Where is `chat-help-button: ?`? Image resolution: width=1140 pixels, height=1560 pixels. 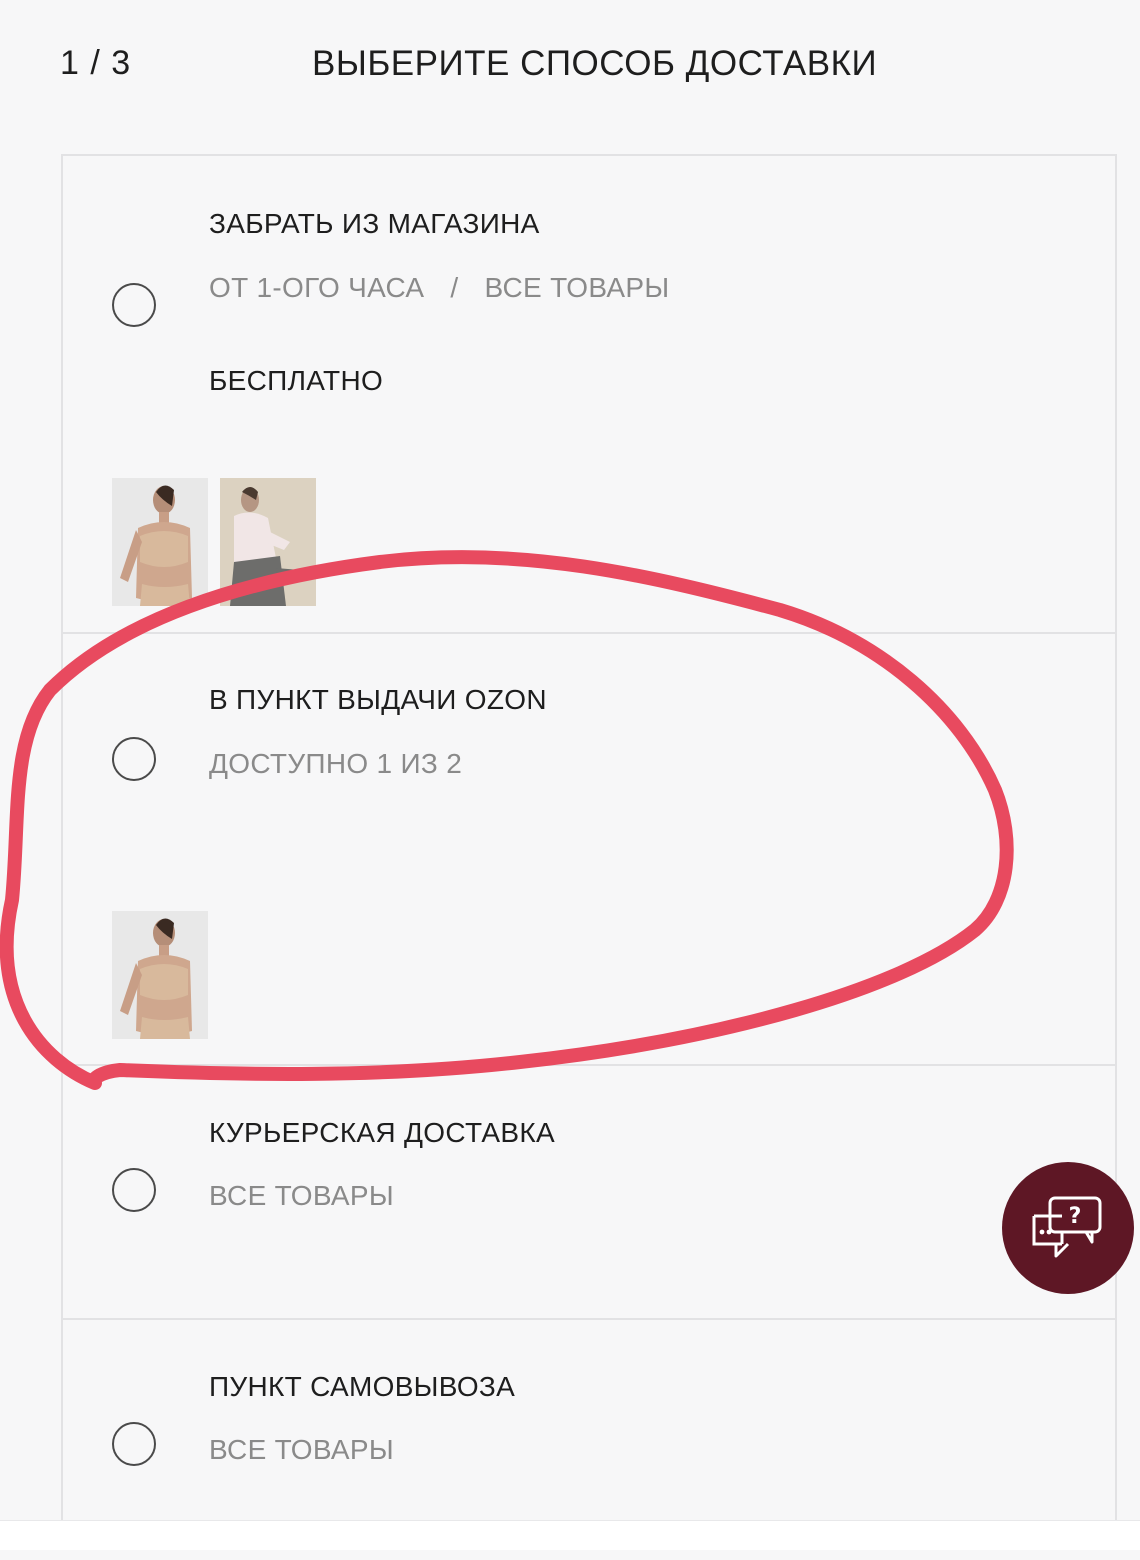
chat-help-button: ? is located at coordinates (1068, 1228).